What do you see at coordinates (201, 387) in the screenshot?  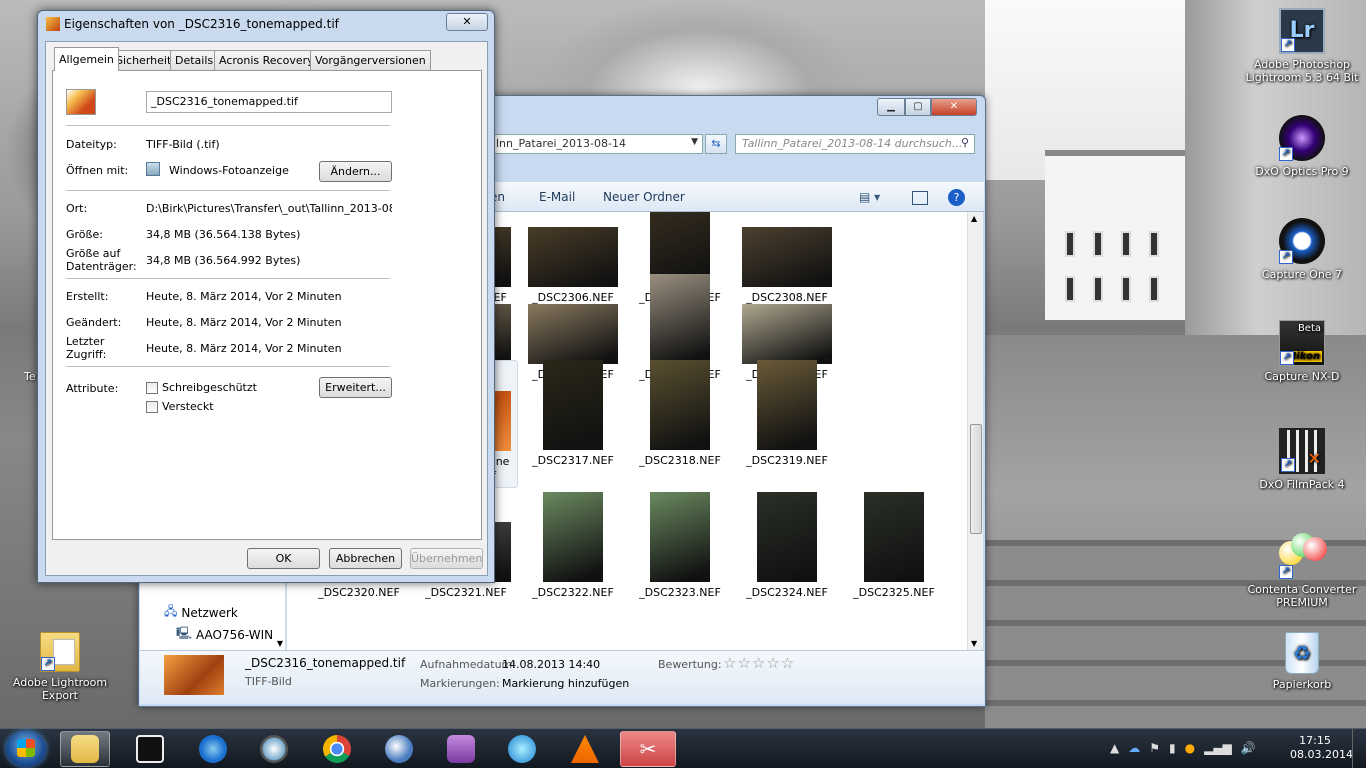 I see `readonly-checkbox: Schreibgeschützt` at bounding box center [201, 387].